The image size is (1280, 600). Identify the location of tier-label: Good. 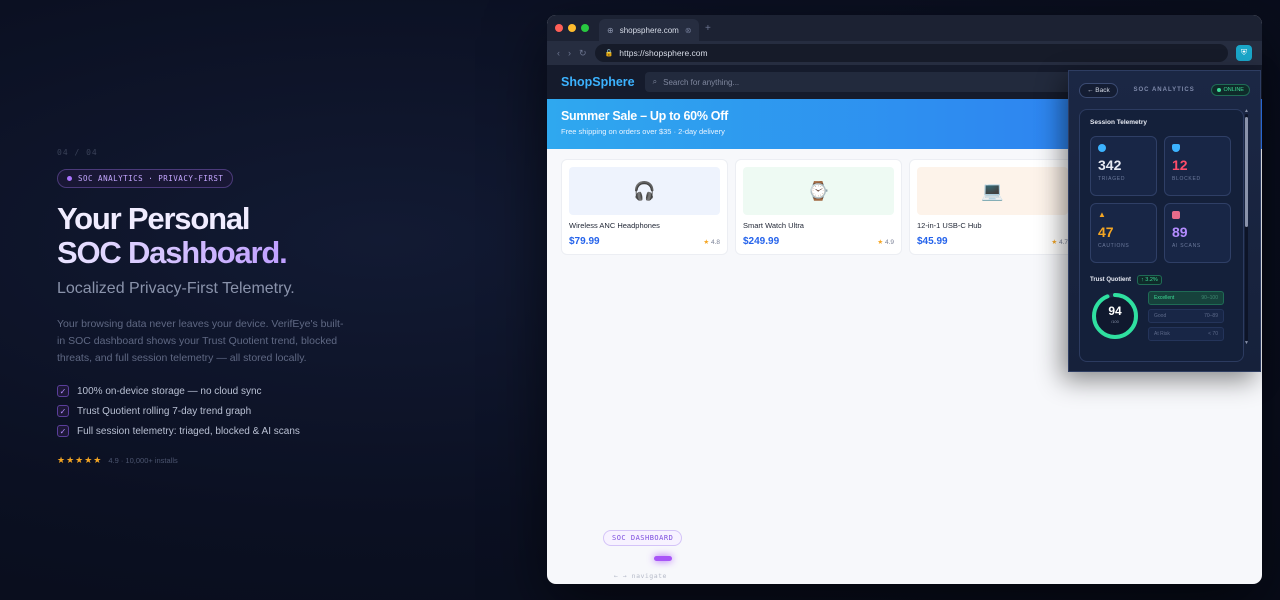
(1160, 316).